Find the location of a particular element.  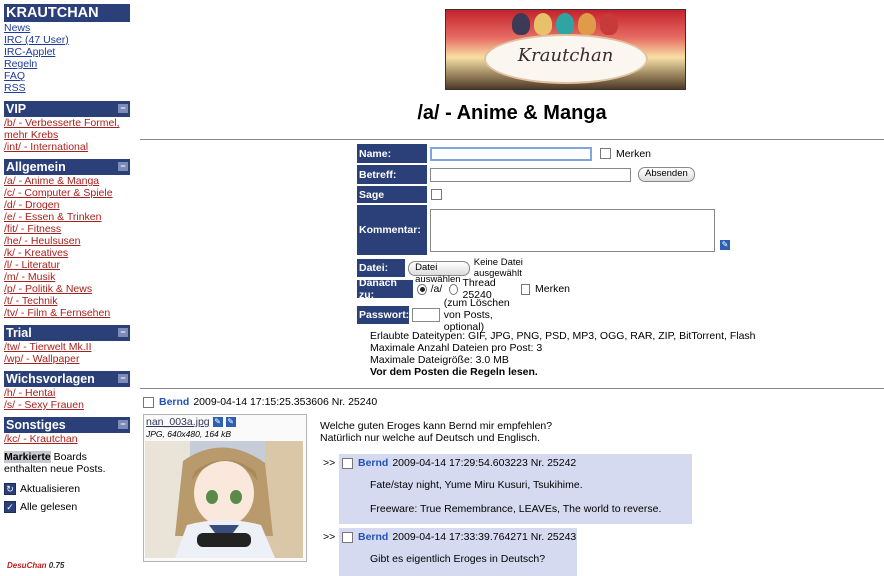

file-meta: JPG, 640x480, 164 kB is located at coordinates (189, 434).